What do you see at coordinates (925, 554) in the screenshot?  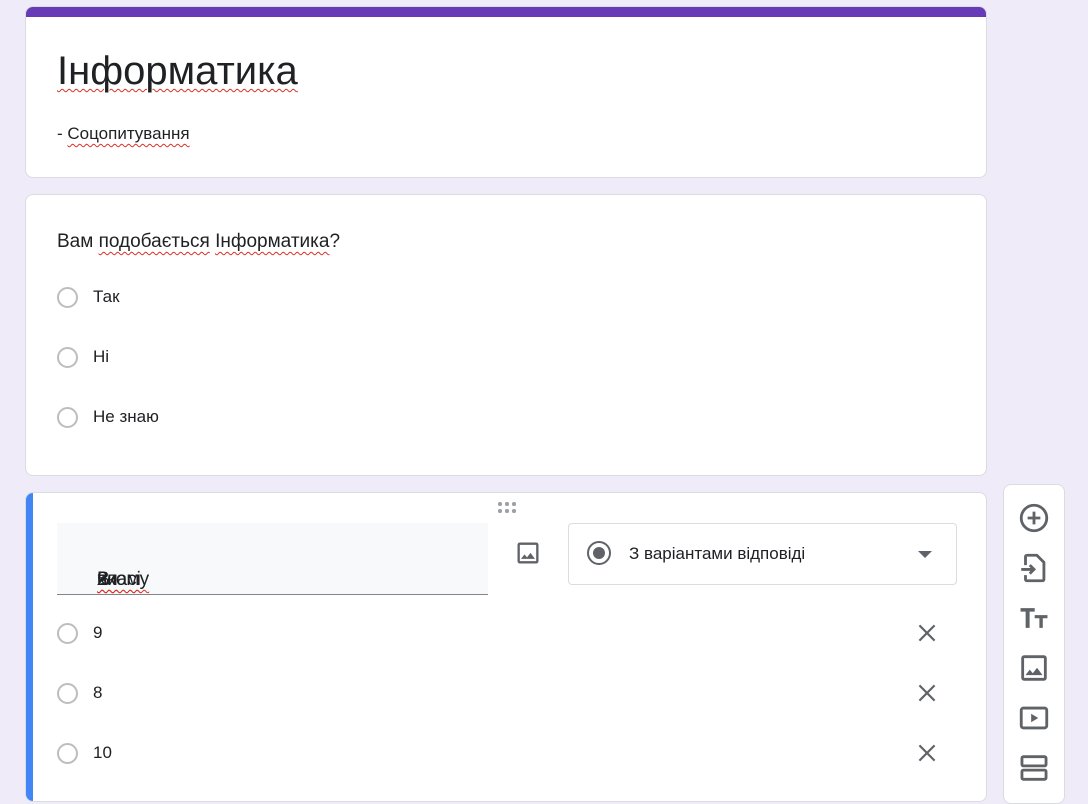 I see `chevron-down-icon` at bounding box center [925, 554].